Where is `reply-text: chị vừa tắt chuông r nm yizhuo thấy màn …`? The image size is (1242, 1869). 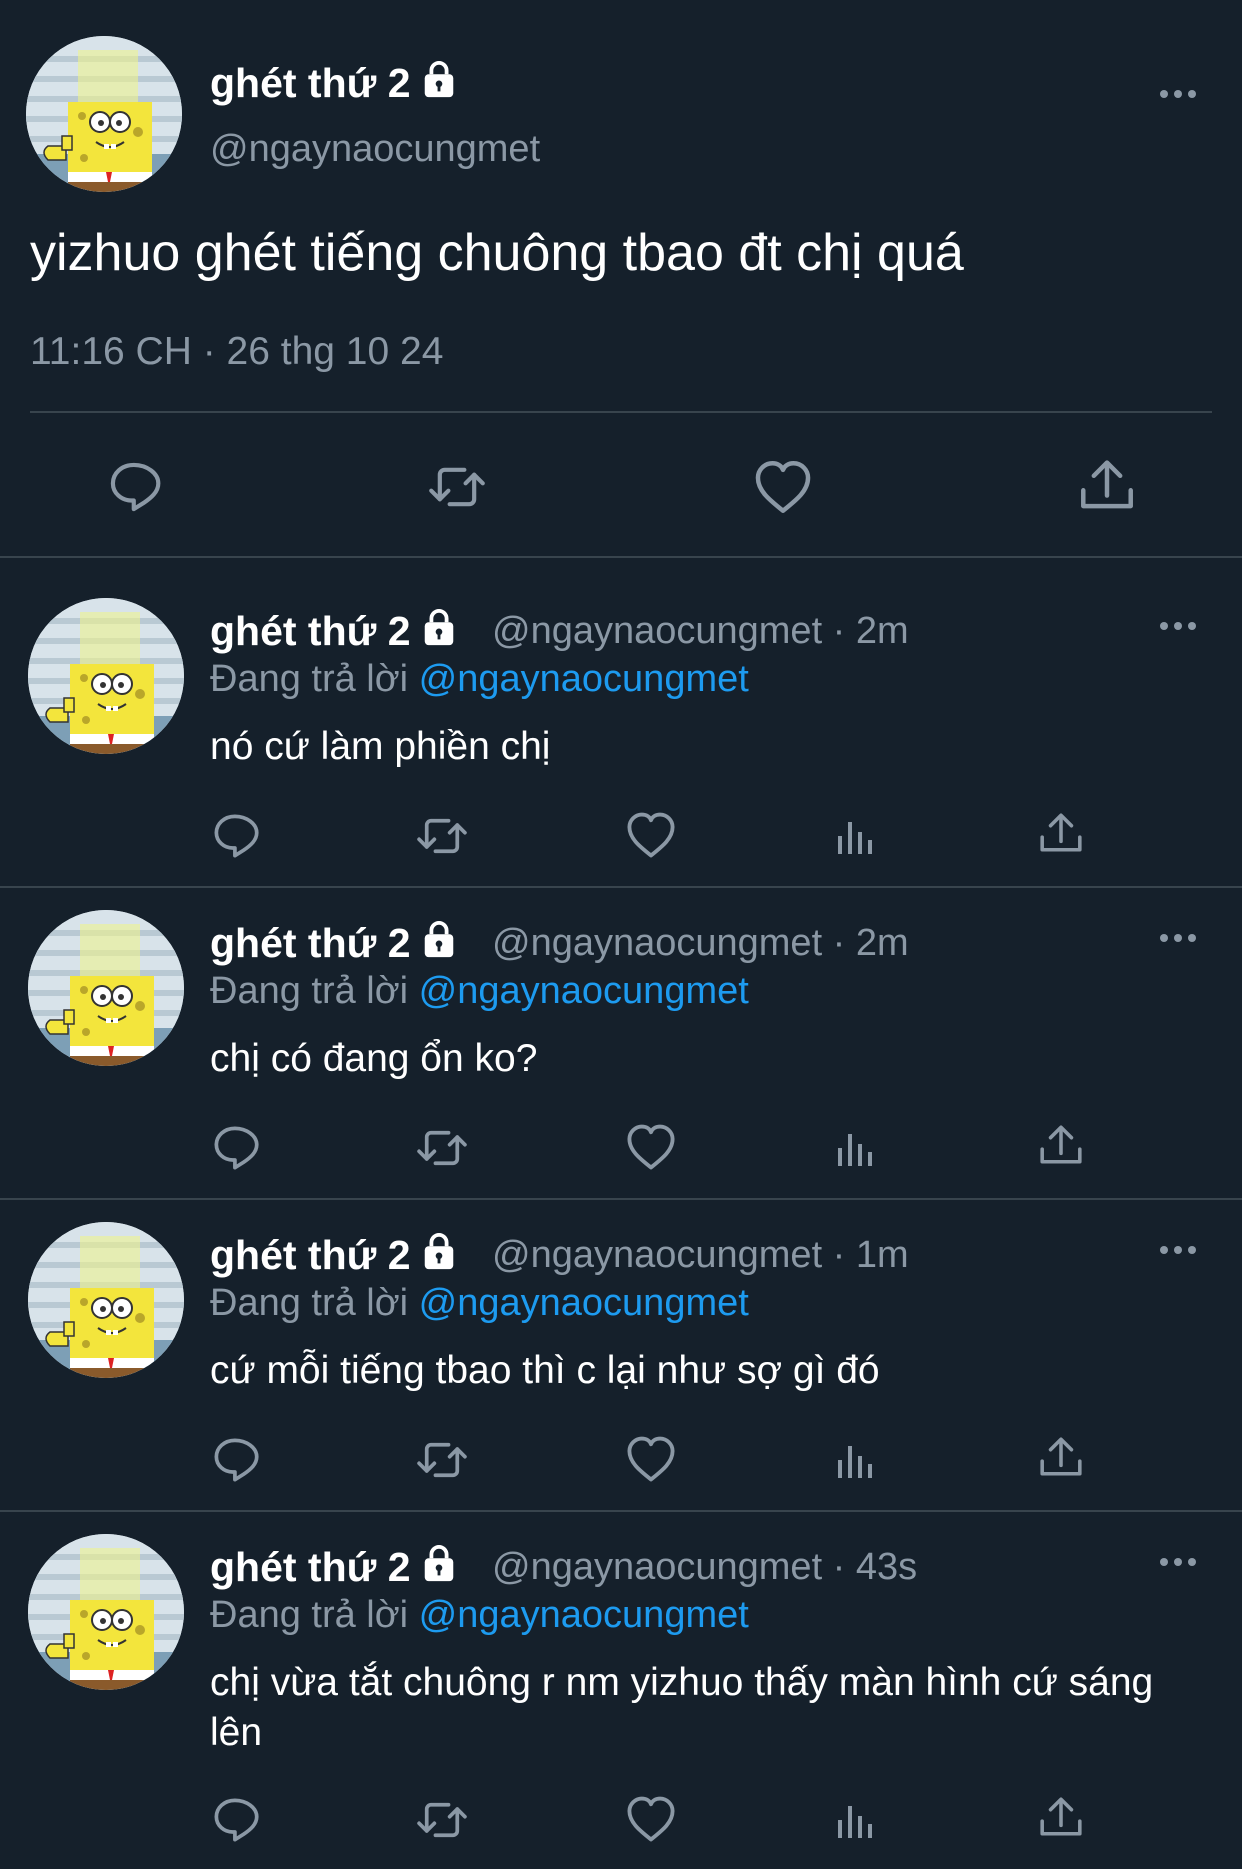 reply-text: chị vừa tắt chuông r nm yizhuo thấy màn … is located at coordinates (682, 1707).